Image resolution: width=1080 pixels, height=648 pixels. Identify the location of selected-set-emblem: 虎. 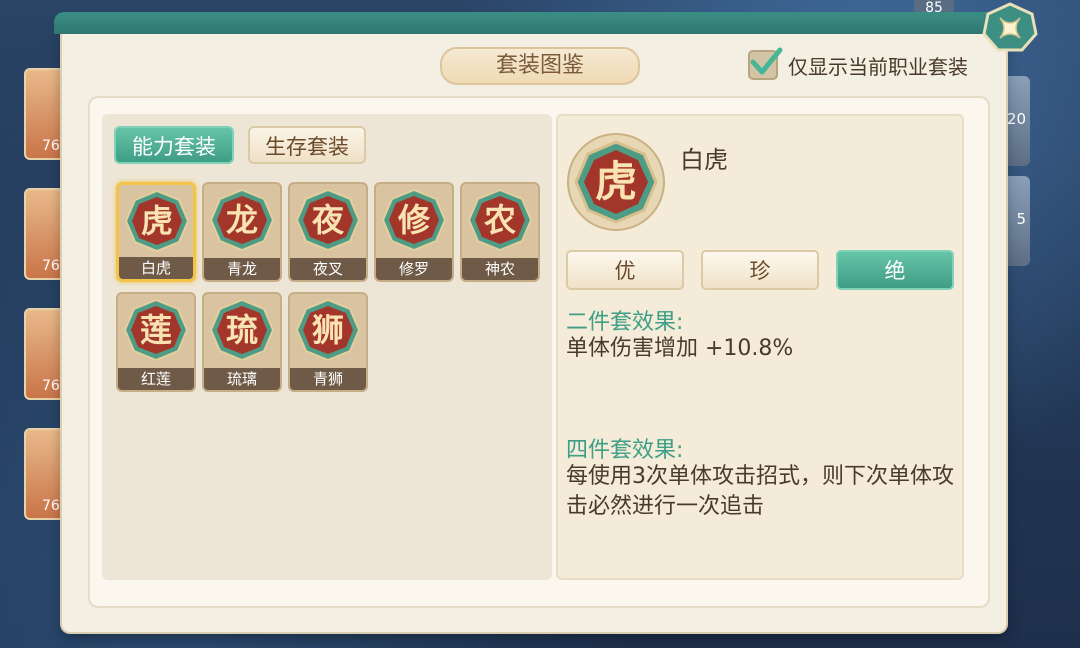
(616, 182).